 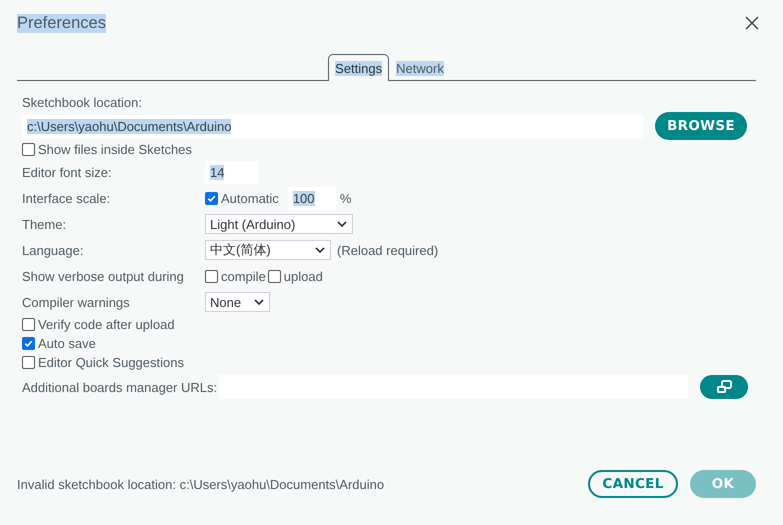 What do you see at coordinates (61, 23) in the screenshot?
I see `dialog-title: Preferences` at bounding box center [61, 23].